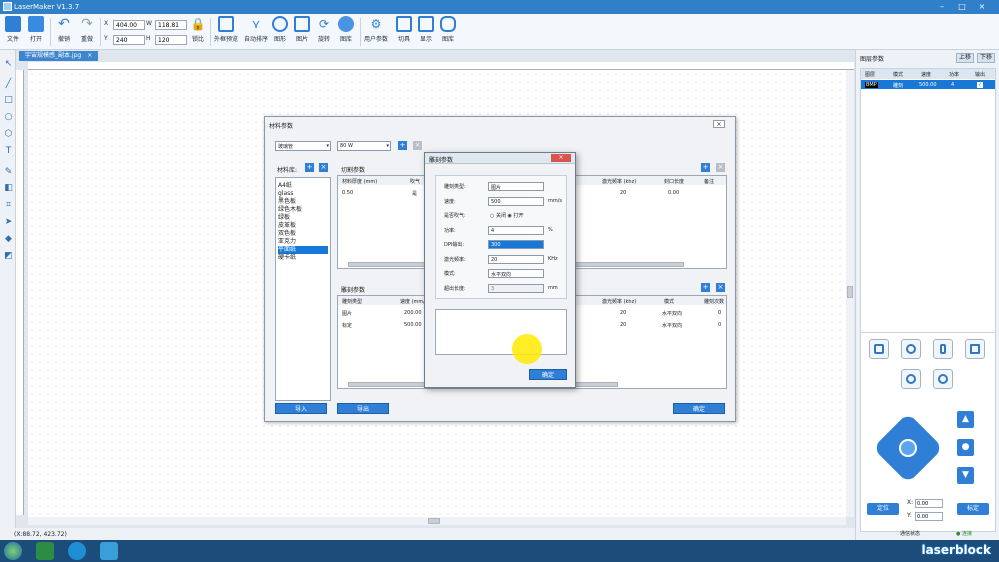 The height and width of the screenshot is (562, 999). What do you see at coordinates (965, 475) in the screenshot?
I see `z-down-icon: ▼` at bounding box center [965, 475].